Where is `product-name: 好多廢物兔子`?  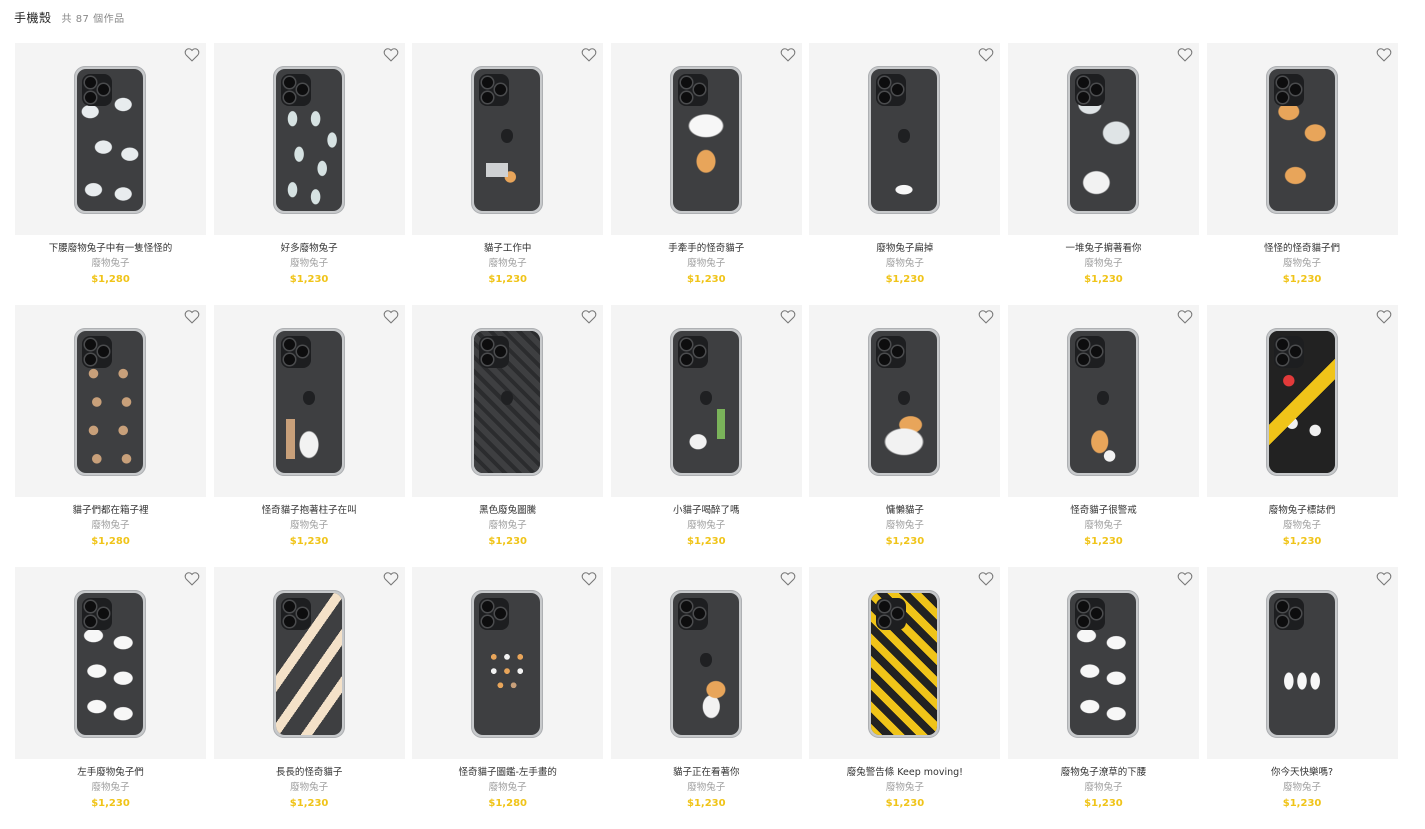 product-name: 好多廢物兔子 is located at coordinates (309, 248).